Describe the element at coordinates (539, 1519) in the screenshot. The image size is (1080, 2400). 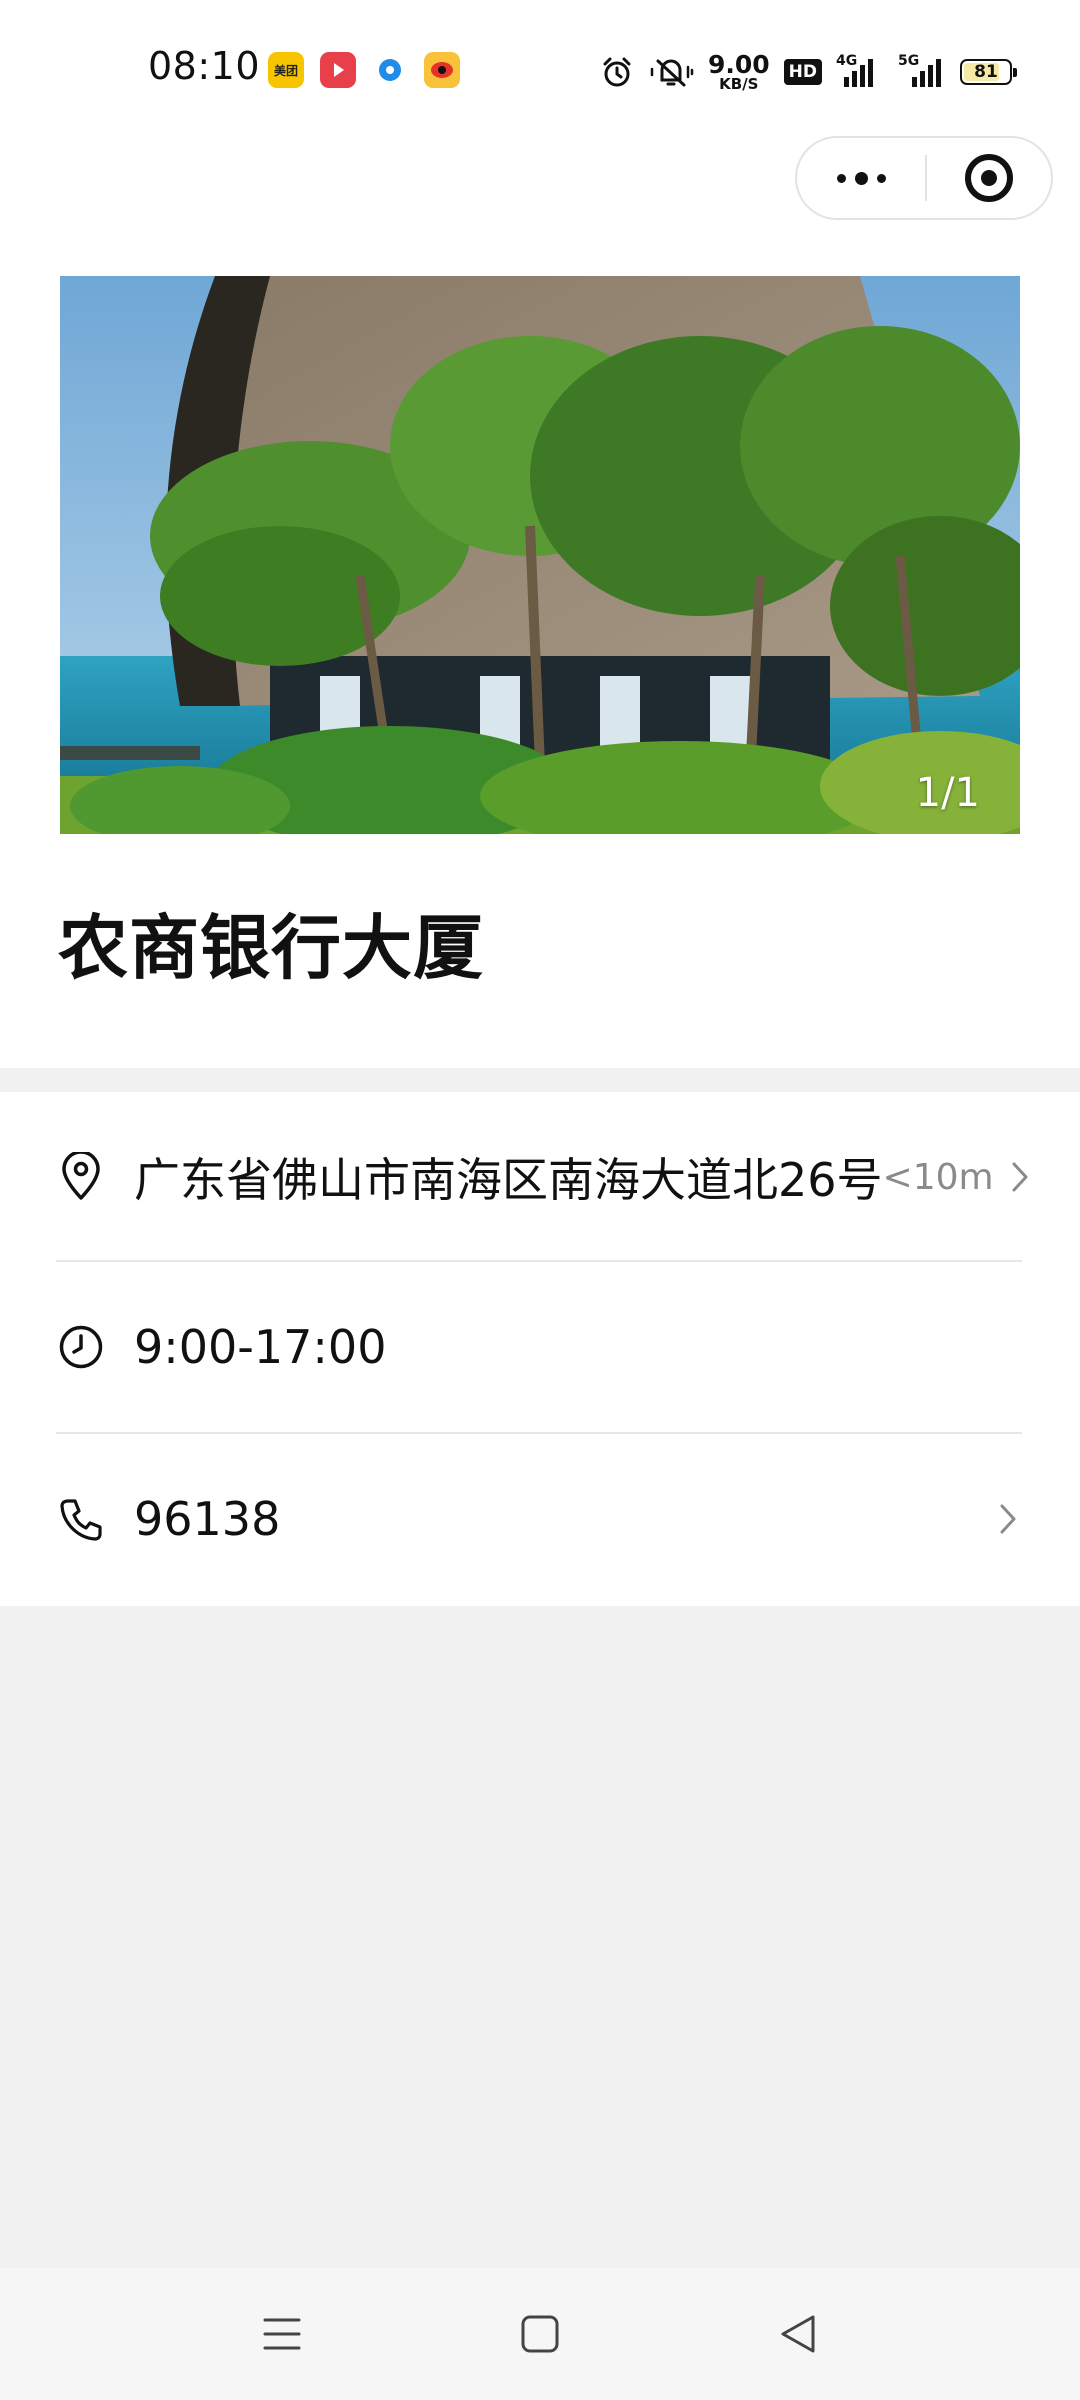
I see `phone-row: 96138` at that location.